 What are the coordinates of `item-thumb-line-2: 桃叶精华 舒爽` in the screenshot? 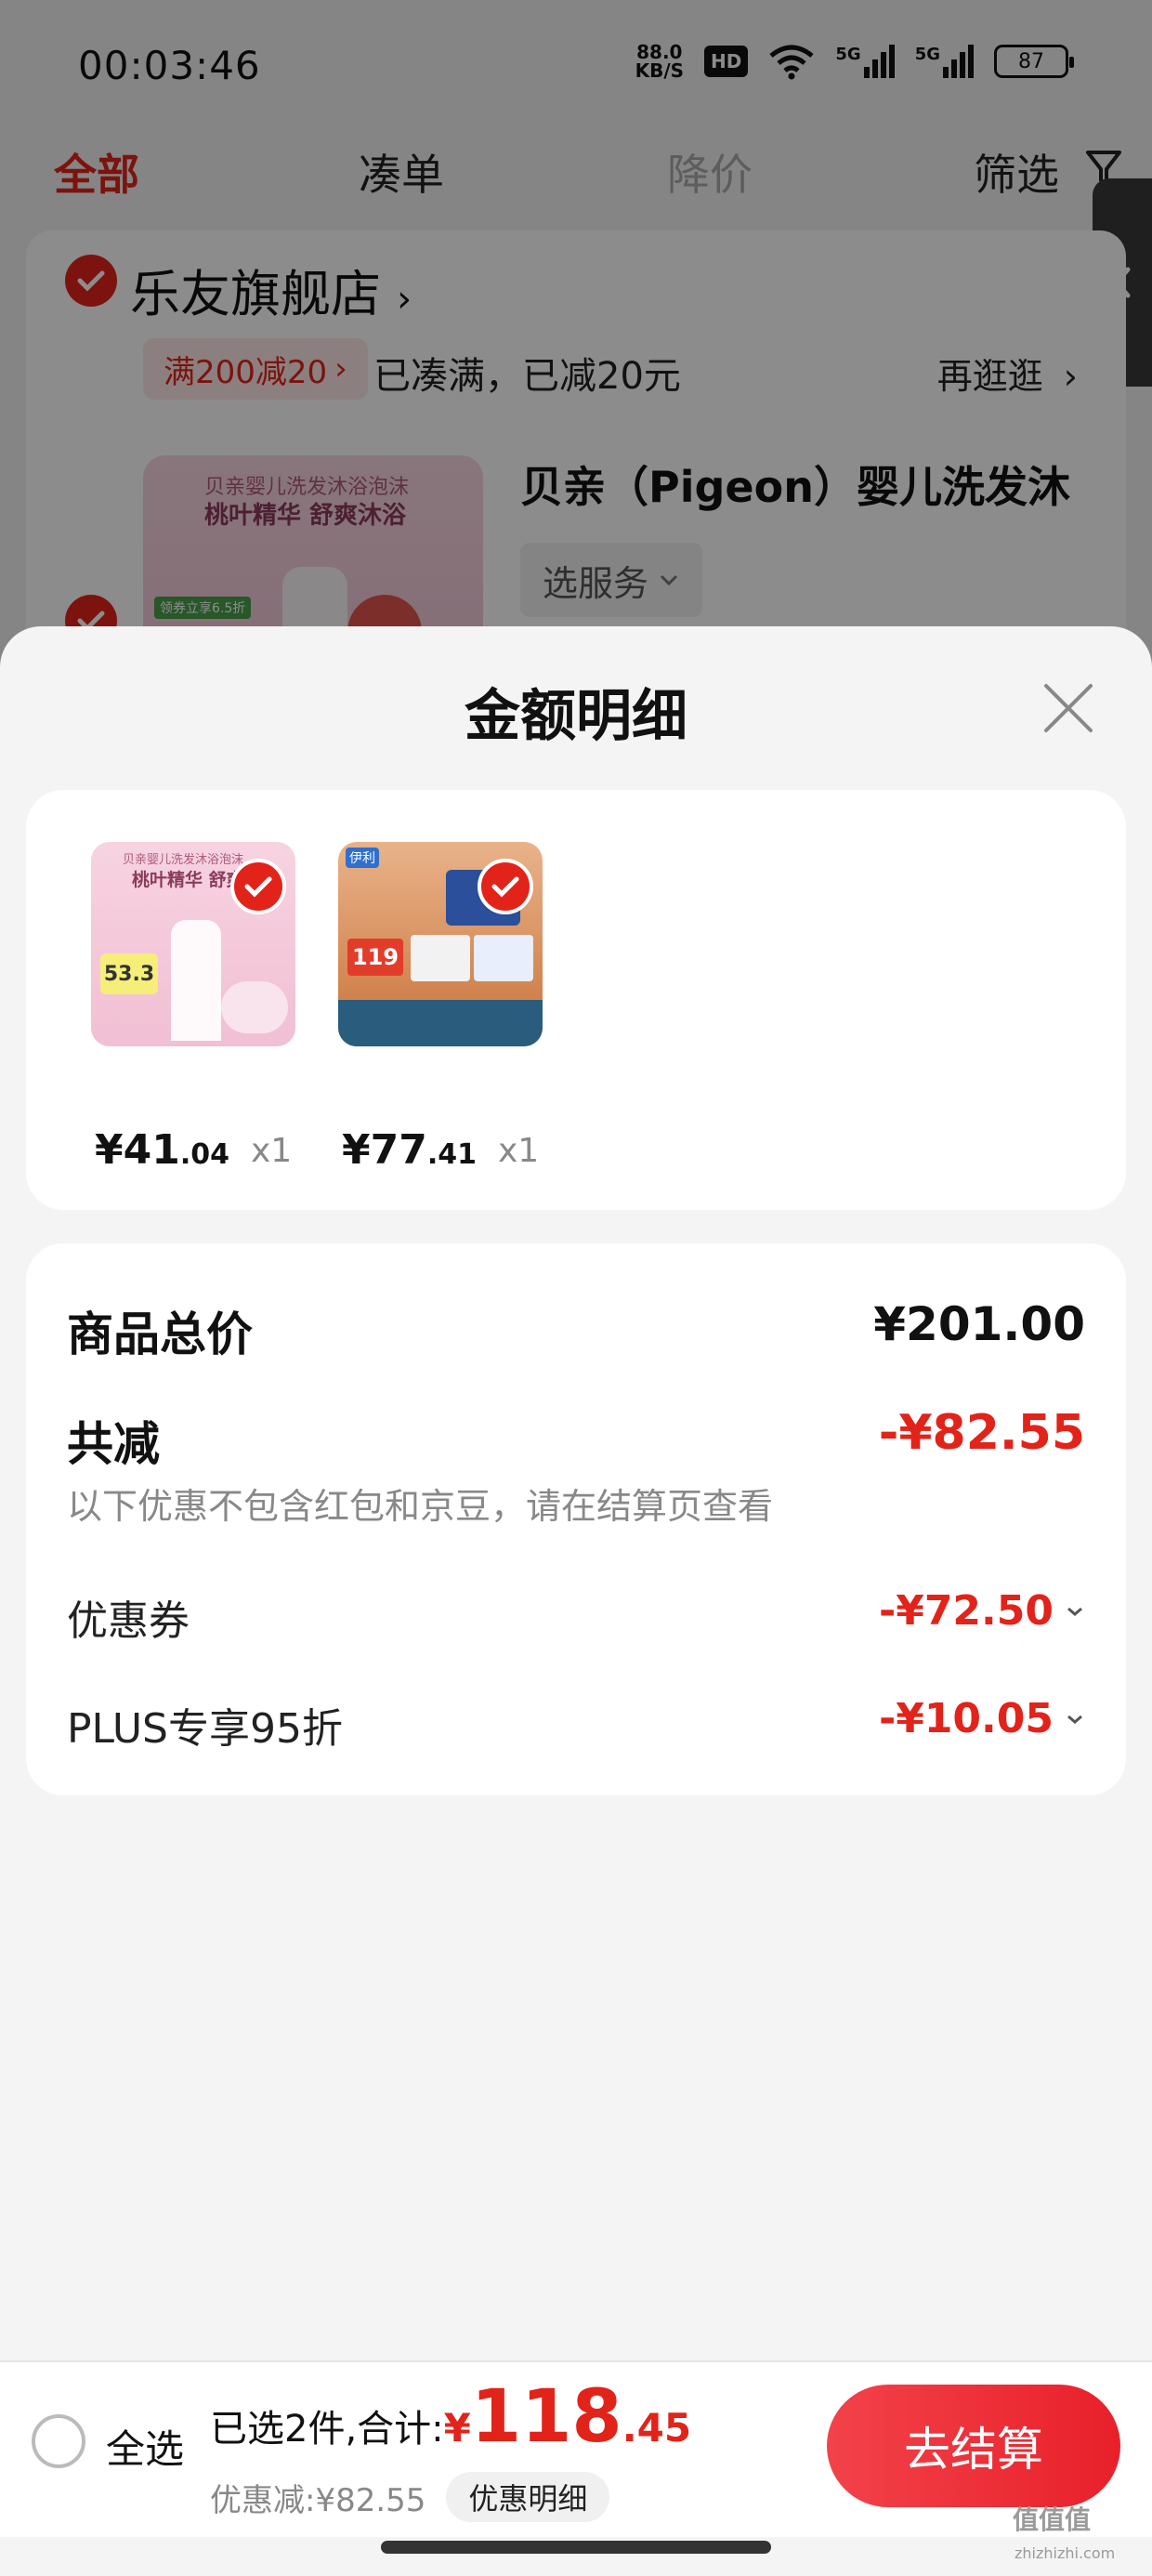 It's located at (188, 880).